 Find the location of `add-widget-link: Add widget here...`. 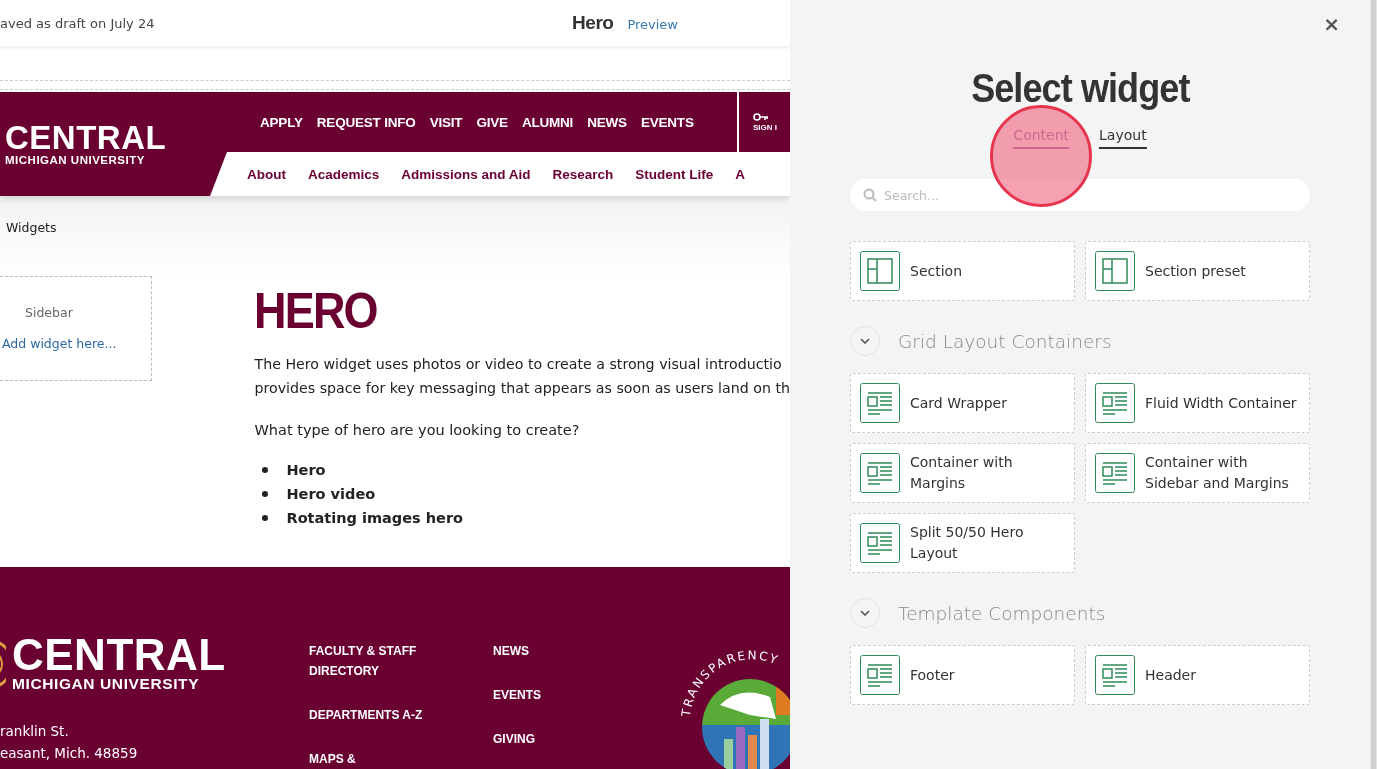

add-widget-link: Add widget here... is located at coordinates (77, 343).